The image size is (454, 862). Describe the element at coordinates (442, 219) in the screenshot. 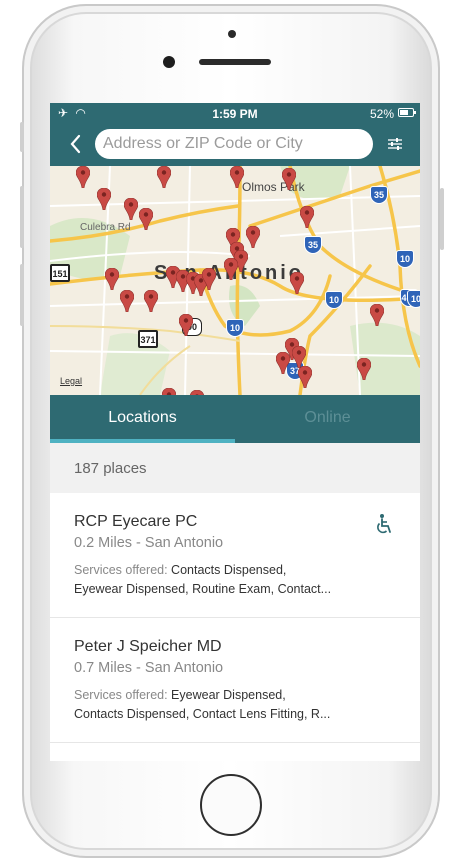

I see `power-button` at that location.